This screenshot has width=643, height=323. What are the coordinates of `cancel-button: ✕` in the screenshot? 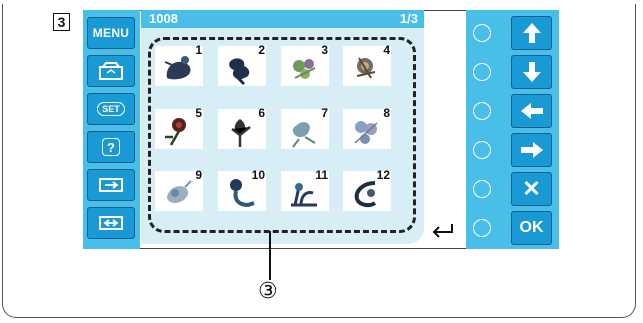 It's located at (531, 189).